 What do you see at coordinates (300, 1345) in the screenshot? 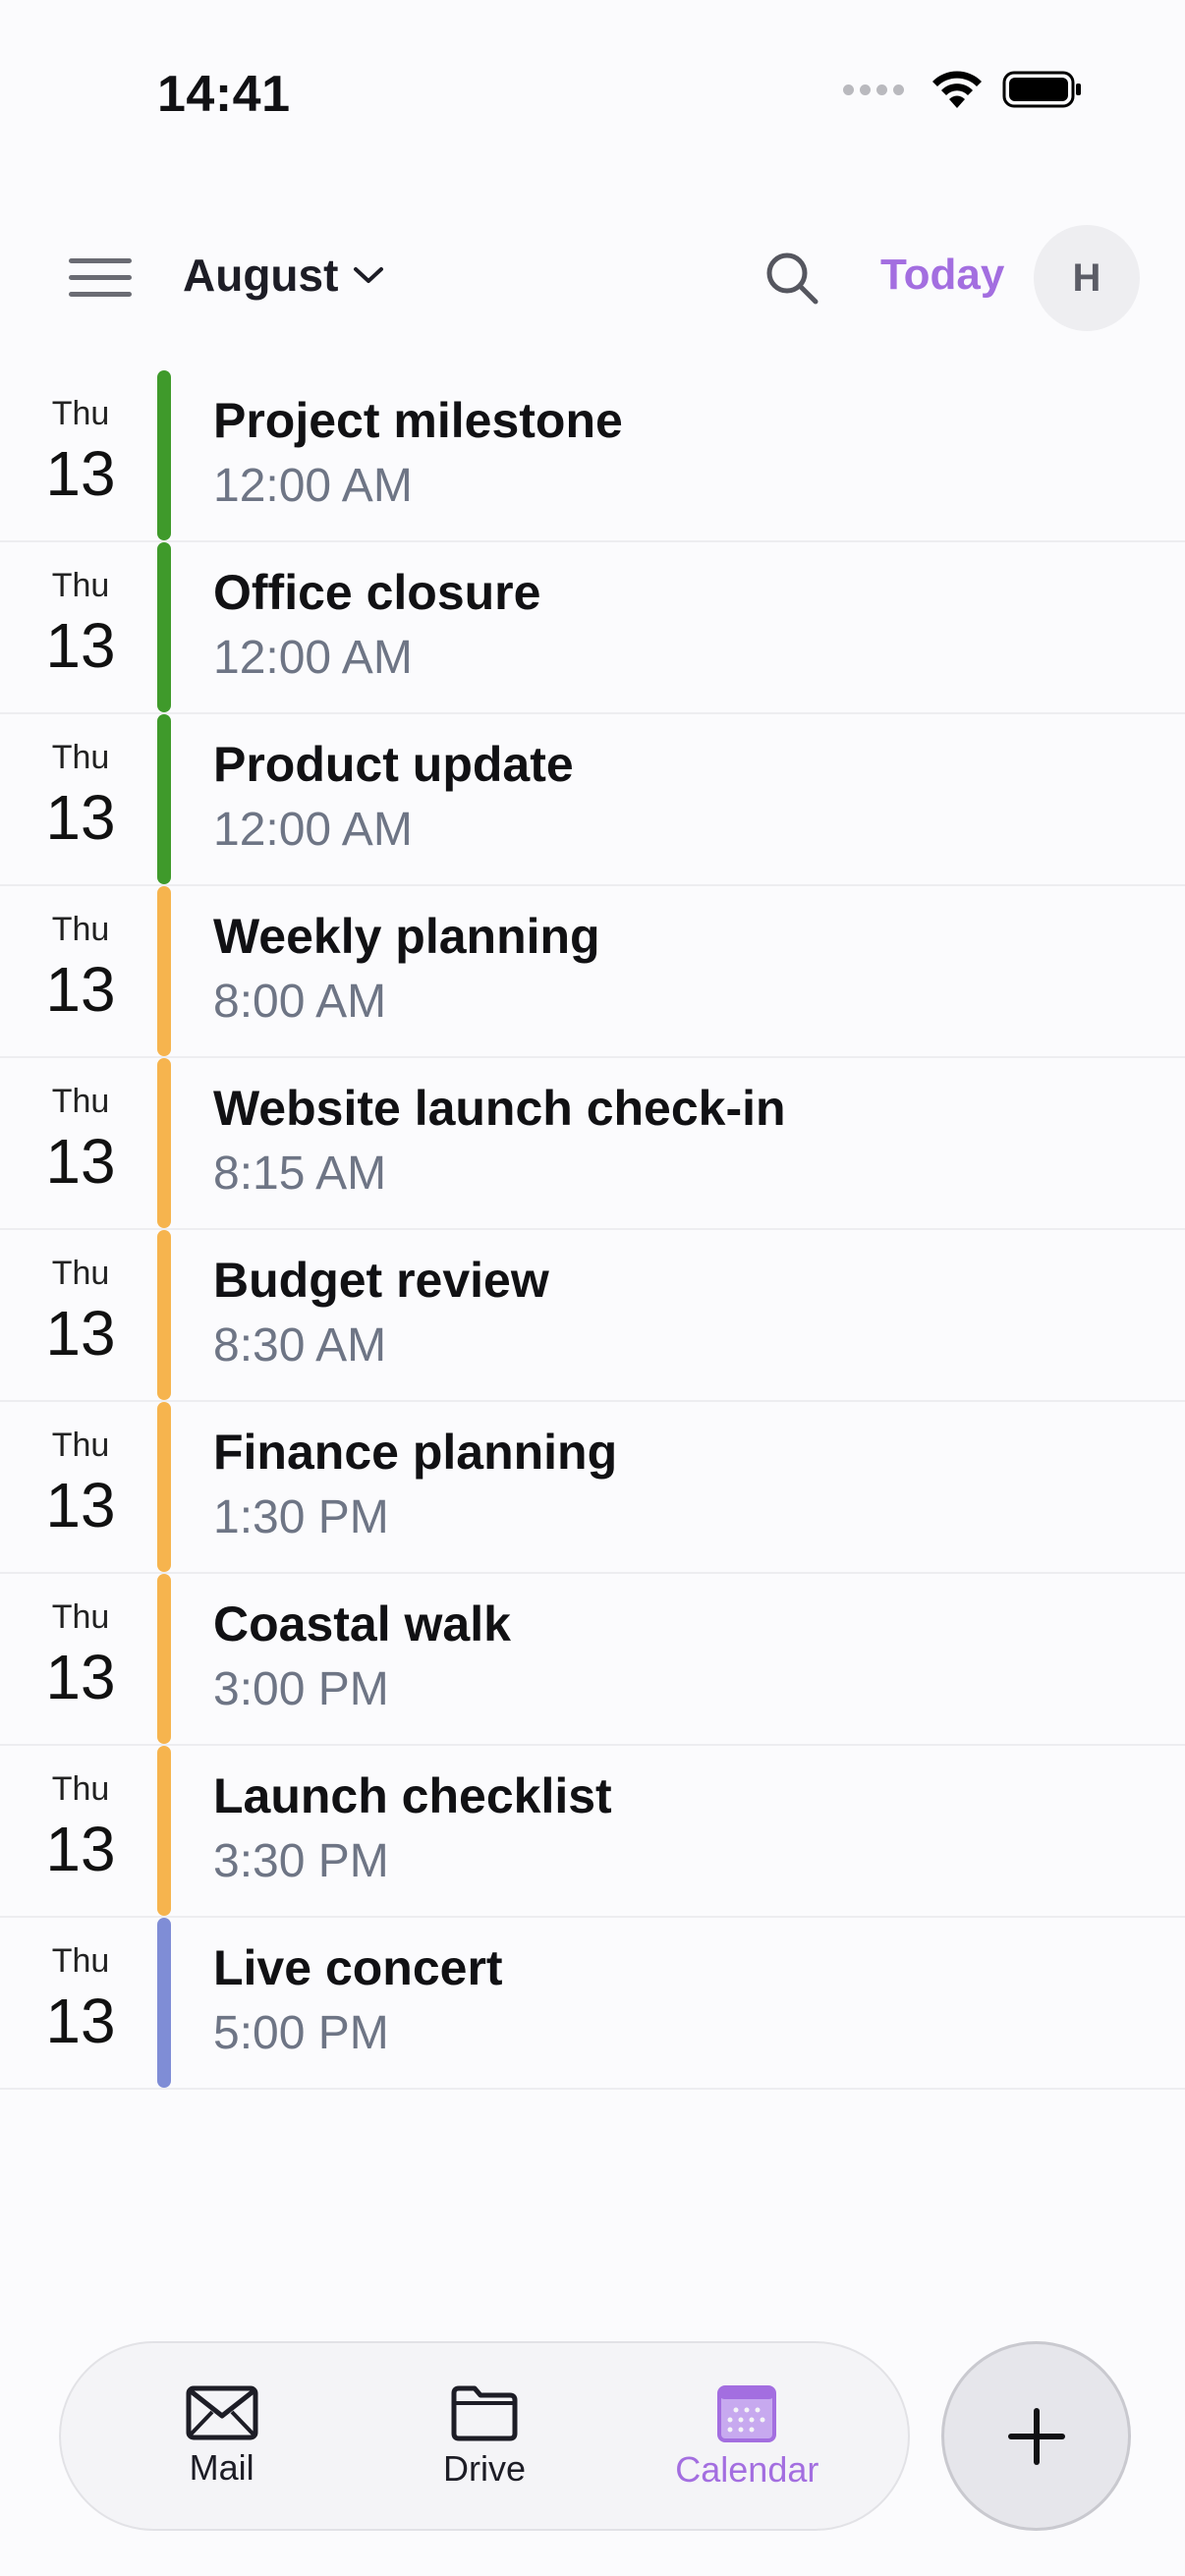
I see `event-time: 8:30 AM` at bounding box center [300, 1345].